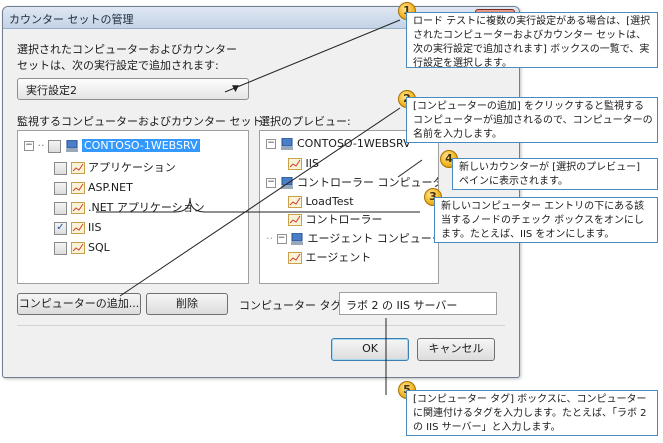 Image resolution: width=663 pixels, height=443 pixels. What do you see at coordinates (110, 187) in the screenshot?
I see `tree-counter-label: ASP.NET` at bounding box center [110, 187].